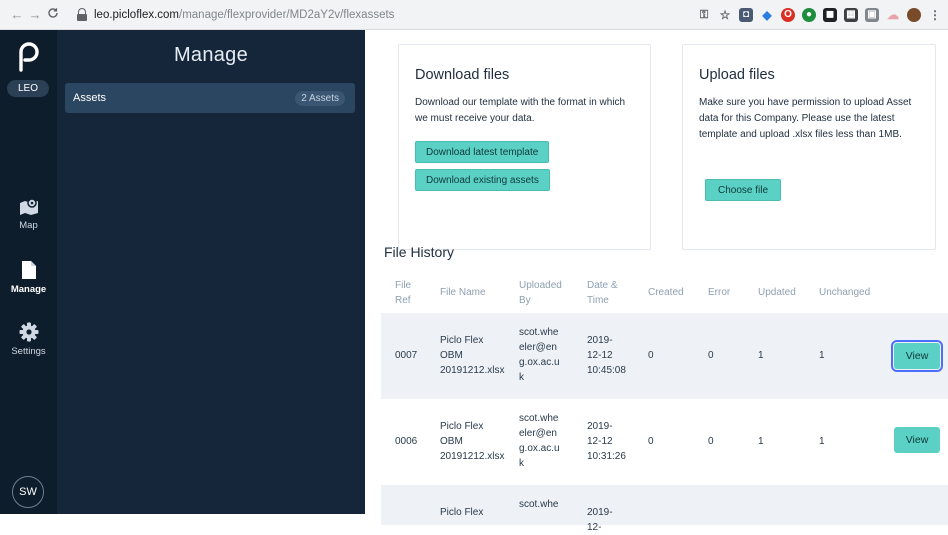  Describe the element at coordinates (463, 292) in the screenshot. I see `column-header-file-name: File Name` at that location.